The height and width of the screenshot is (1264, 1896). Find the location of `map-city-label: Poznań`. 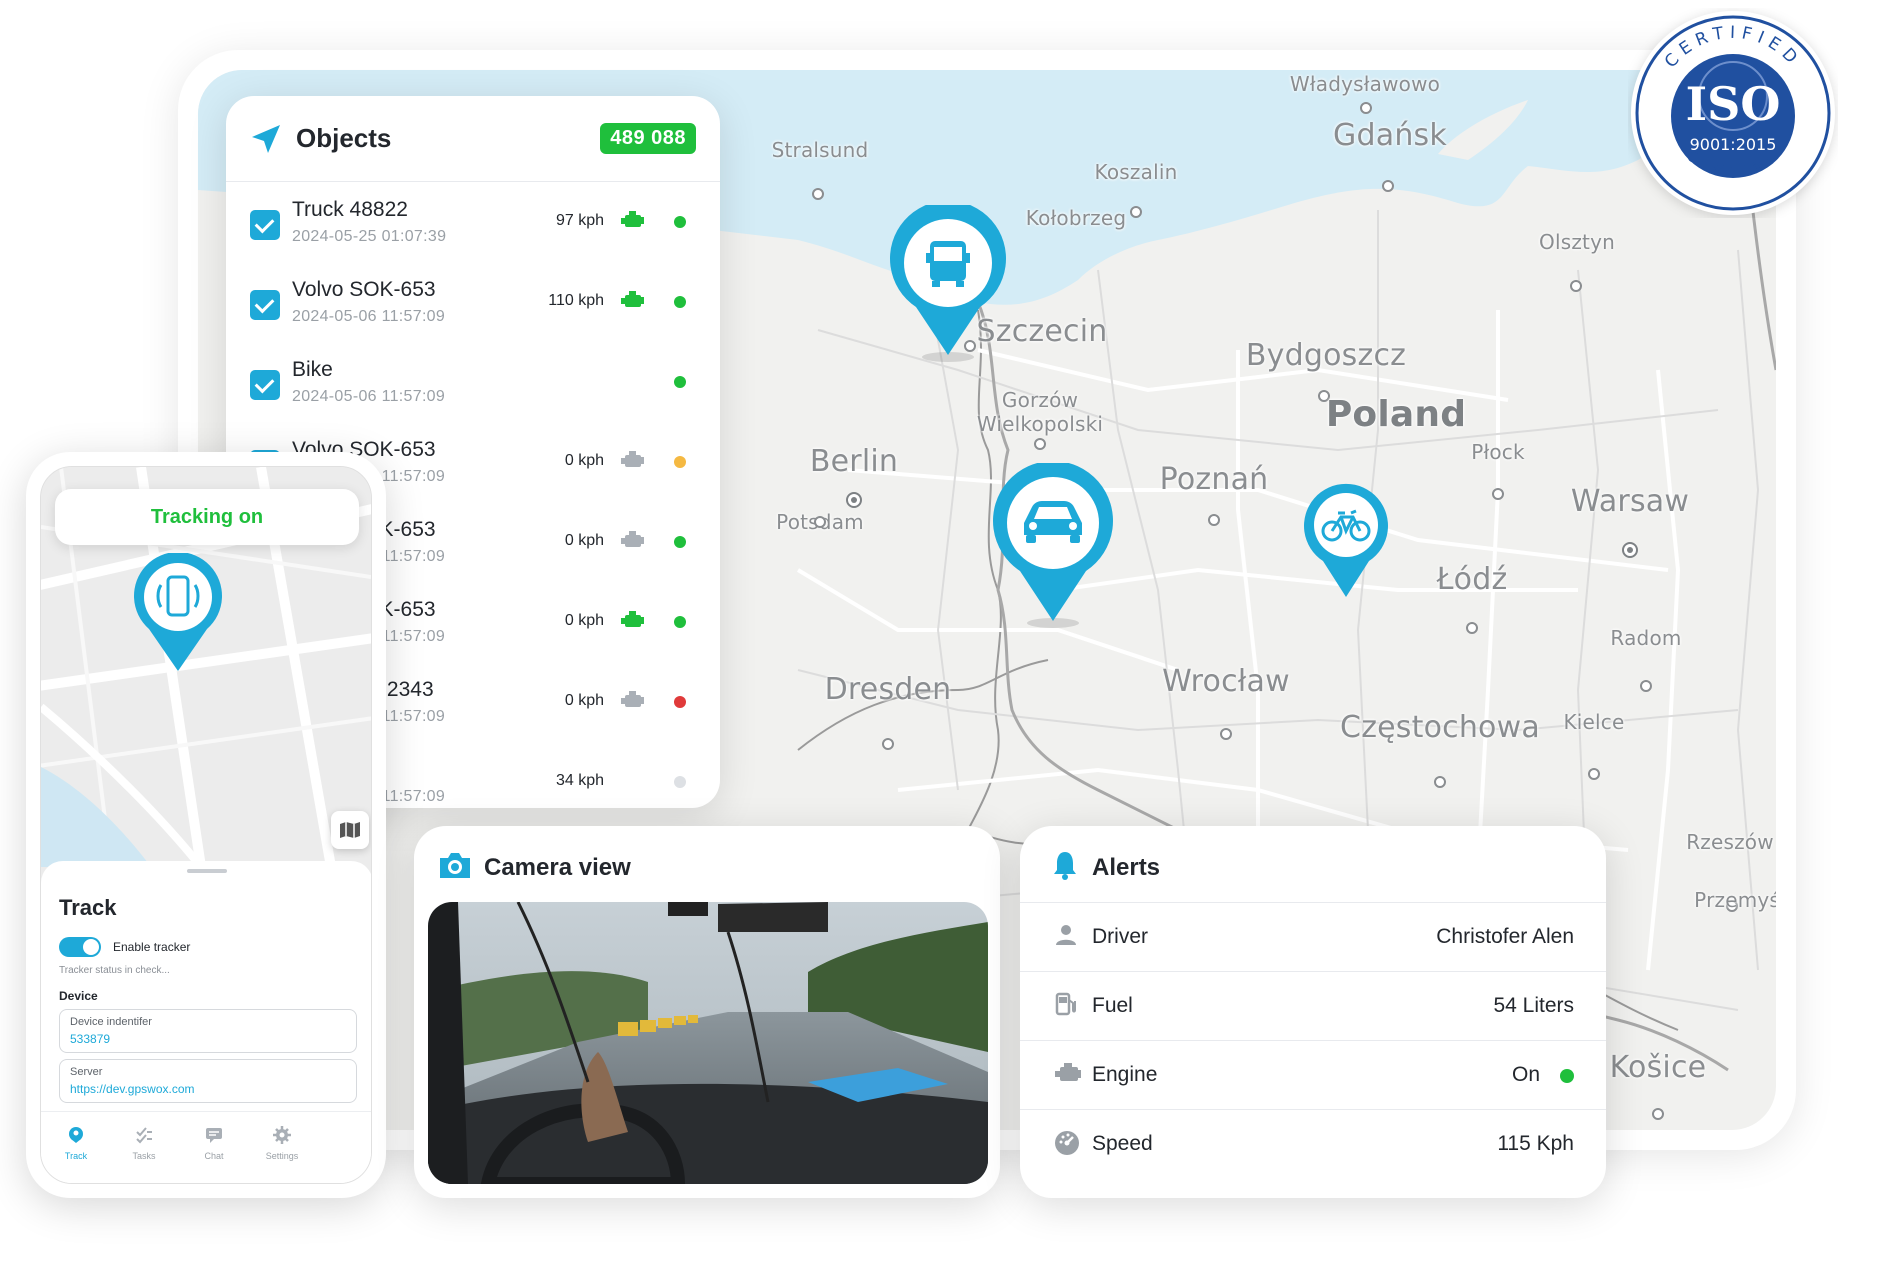

map-city-label: Poznań is located at coordinates (1214, 479).